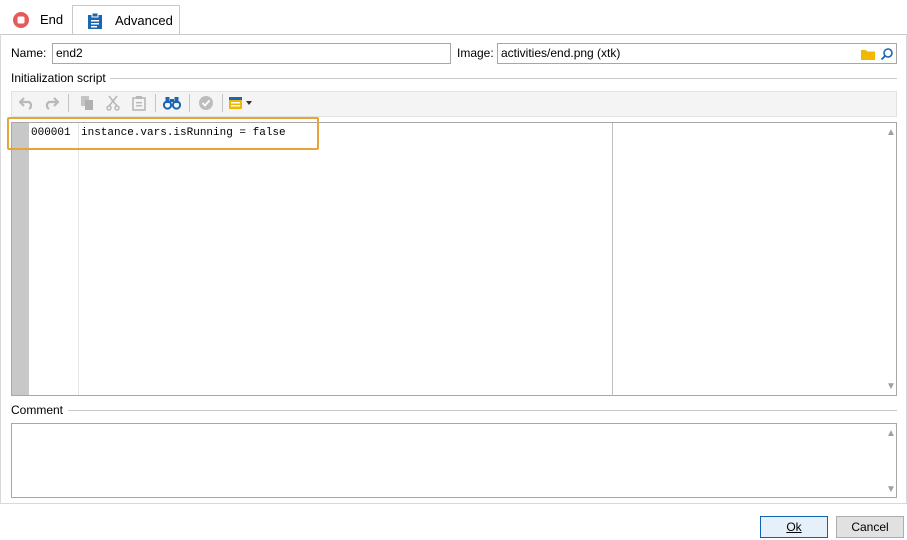 This screenshot has width=907, height=540. What do you see at coordinates (95, 20) in the screenshot?
I see `clipboard-icon` at bounding box center [95, 20].